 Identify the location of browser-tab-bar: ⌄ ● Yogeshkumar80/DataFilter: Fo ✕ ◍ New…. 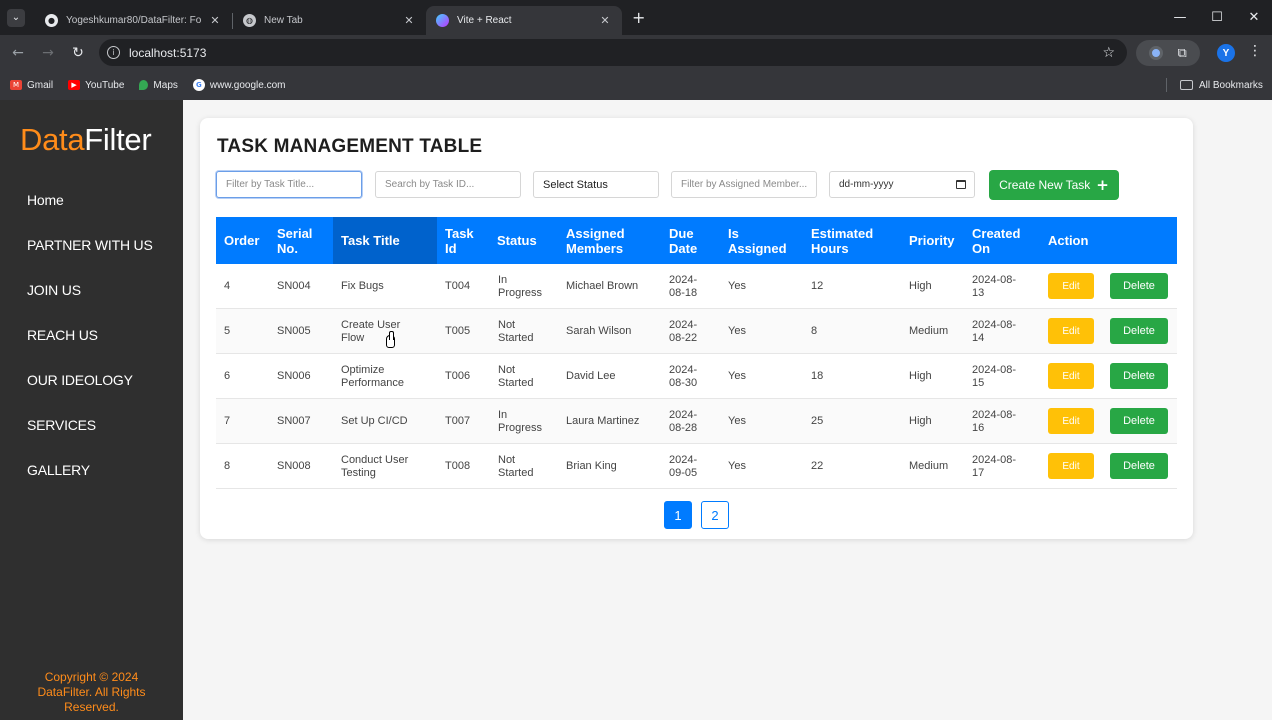
(636, 17).